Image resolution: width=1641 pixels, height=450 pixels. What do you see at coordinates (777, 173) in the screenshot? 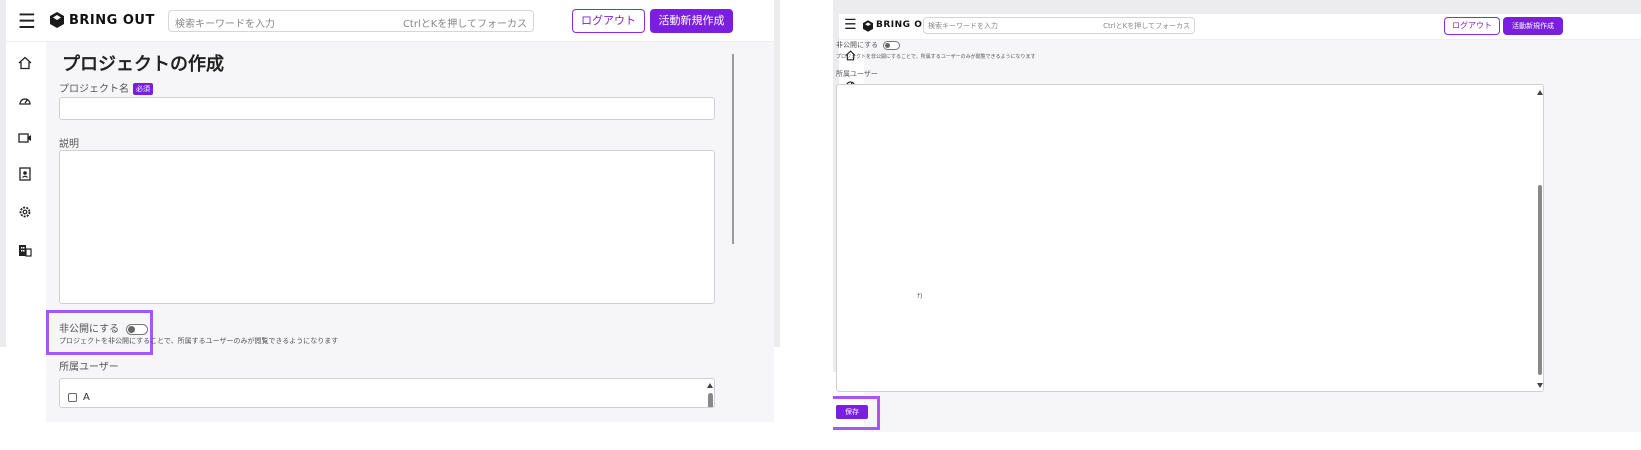
I see `window-edge-right` at bounding box center [777, 173].